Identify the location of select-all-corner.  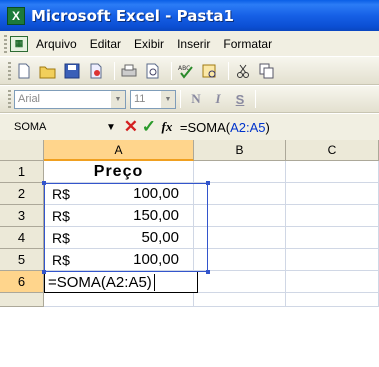
(22, 150).